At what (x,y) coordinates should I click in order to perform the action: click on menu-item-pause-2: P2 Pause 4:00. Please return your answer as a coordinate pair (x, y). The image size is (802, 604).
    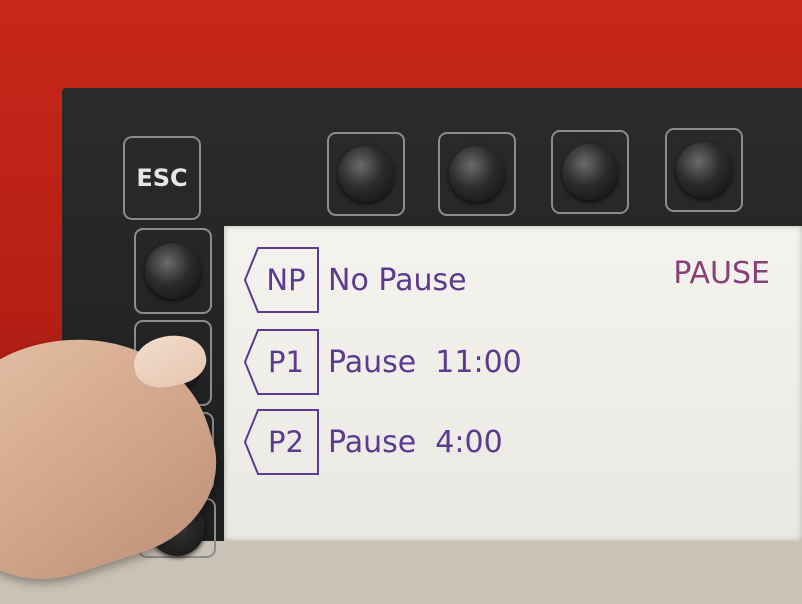
    Looking at the image, I should click on (372, 442).